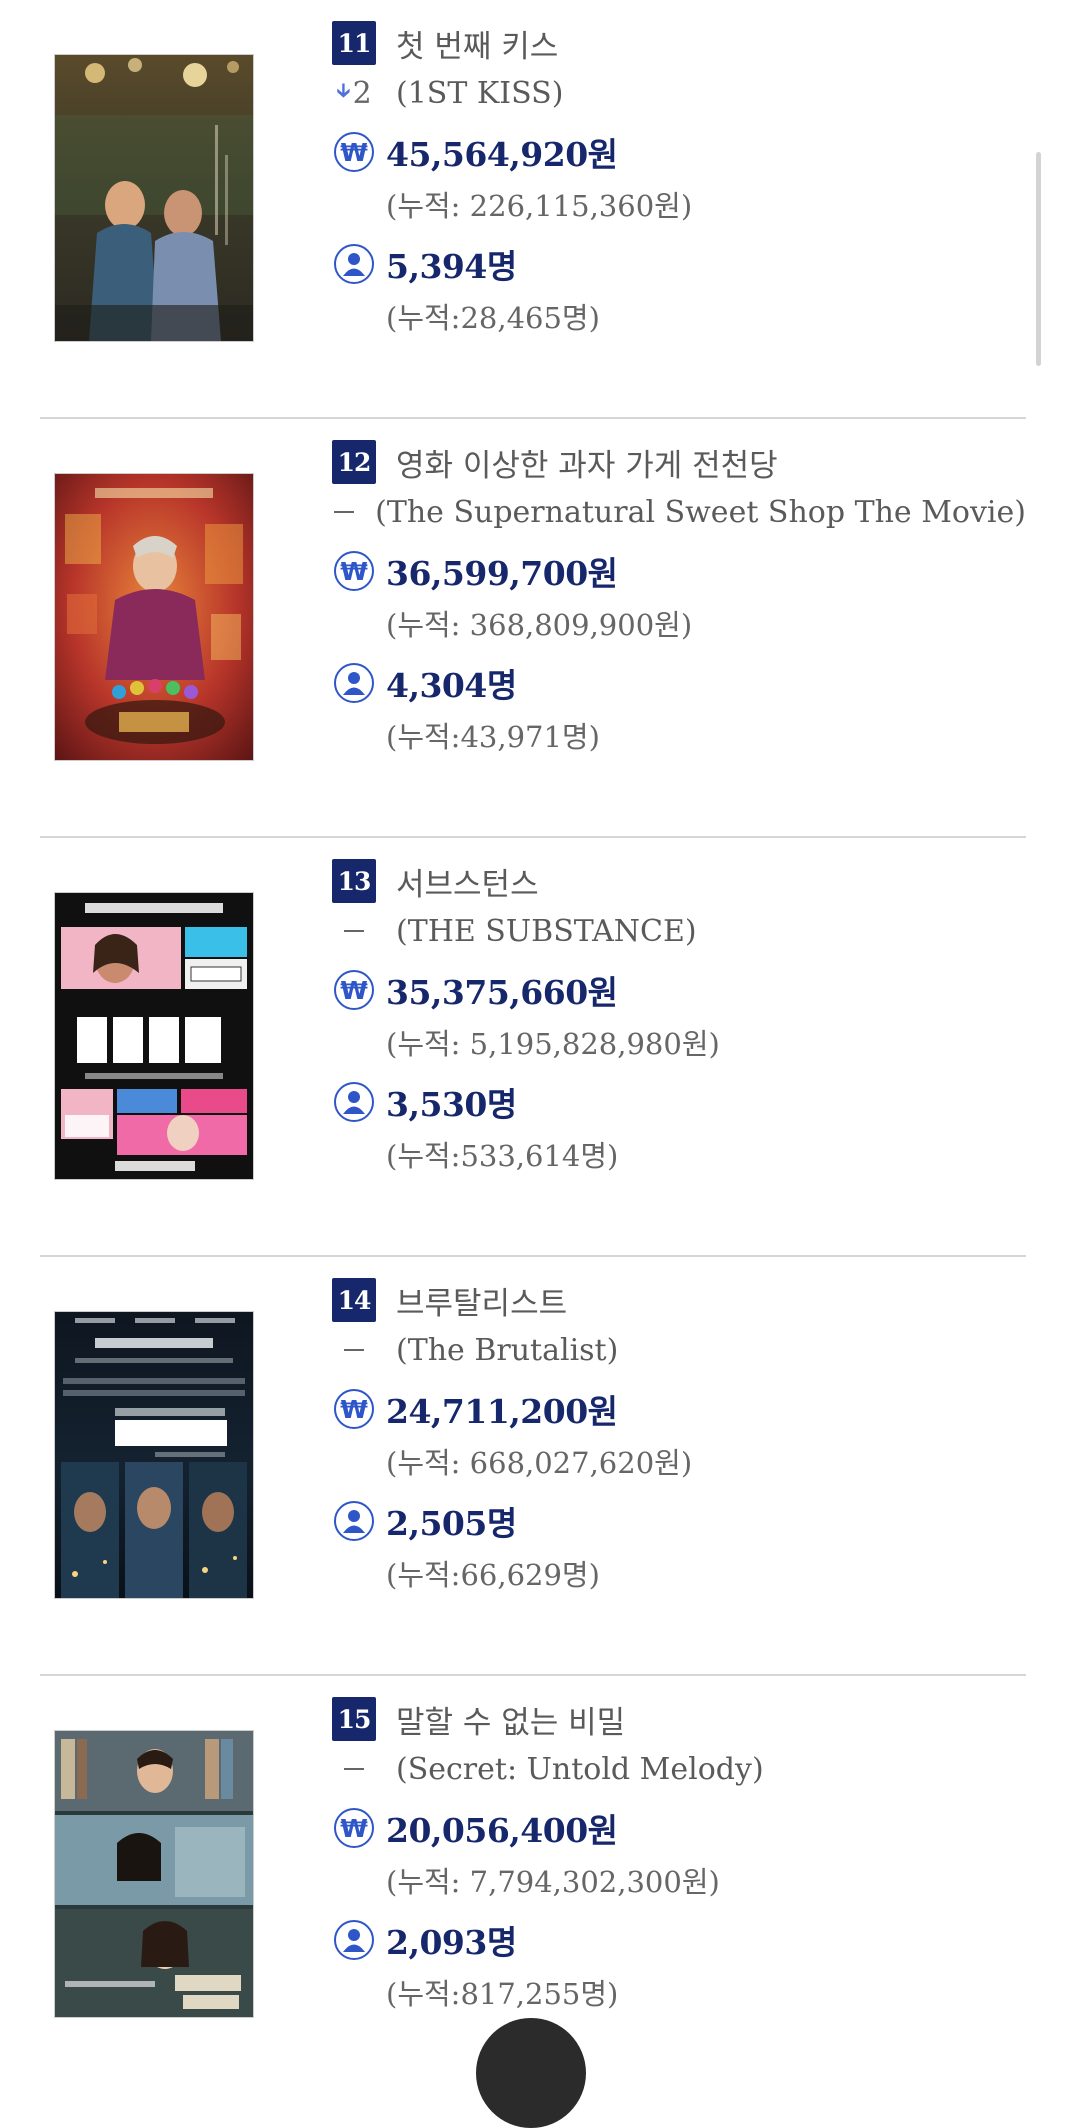  What do you see at coordinates (679, 571) in the screenshot?
I see `sales-row: ₩ 36,599,700원` at bounding box center [679, 571].